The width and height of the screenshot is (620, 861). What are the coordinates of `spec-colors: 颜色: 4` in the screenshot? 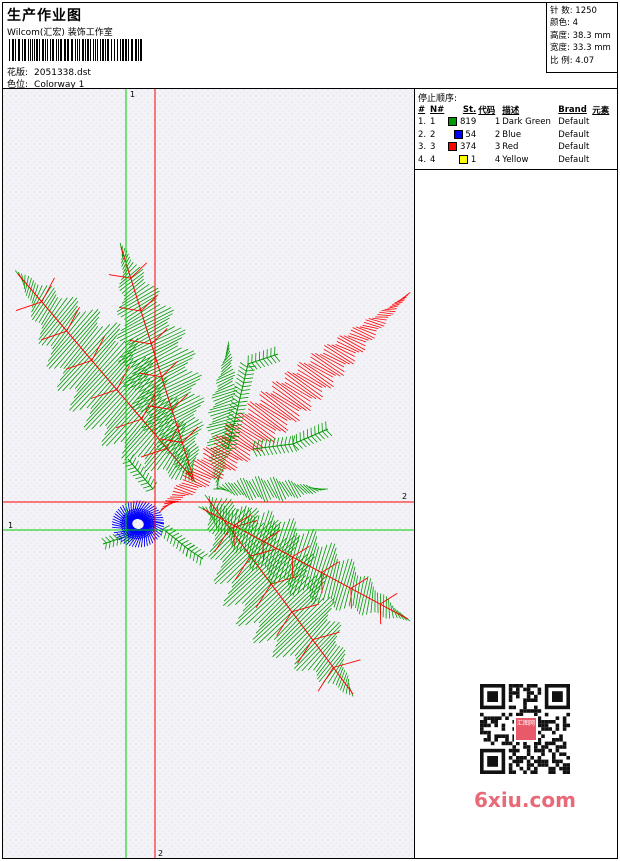 It's located at (564, 23).